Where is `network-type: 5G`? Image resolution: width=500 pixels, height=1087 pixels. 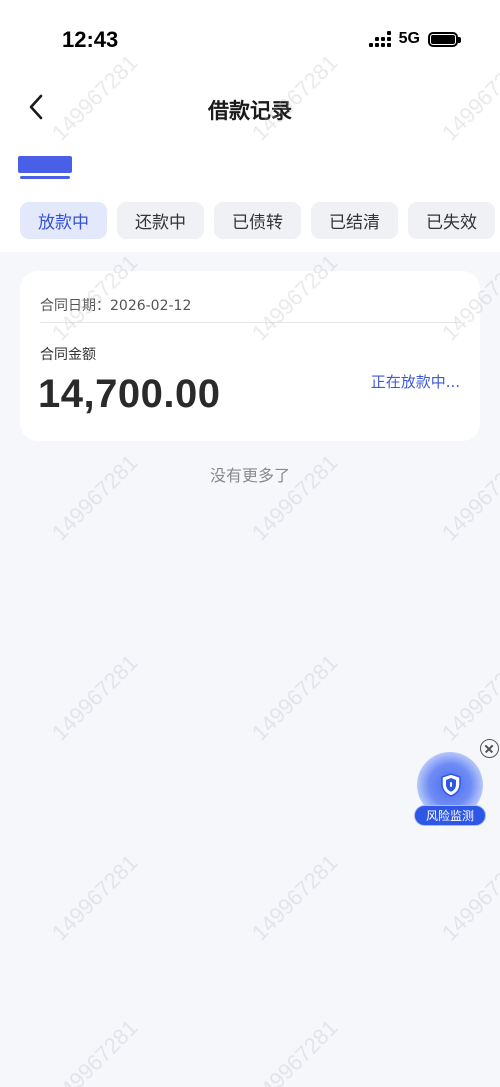 network-type: 5G is located at coordinates (409, 38).